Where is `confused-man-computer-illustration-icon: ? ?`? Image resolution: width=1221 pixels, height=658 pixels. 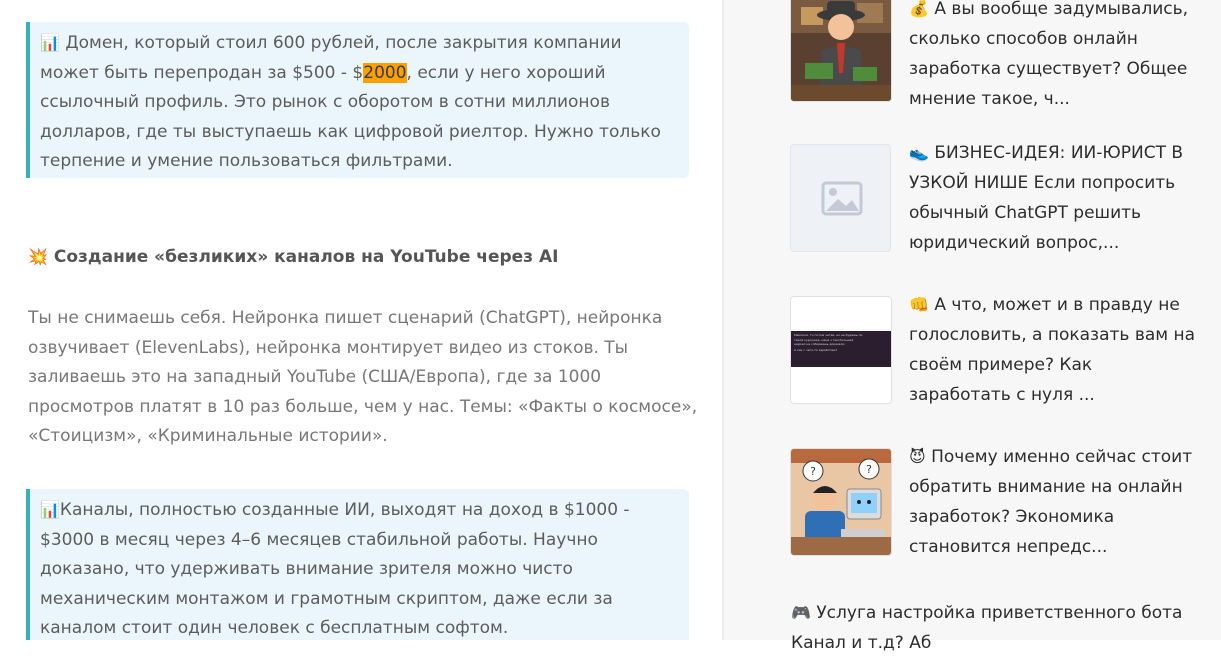 confused-man-computer-illustration-icon: ? ? is located at coordinates (841, 502).